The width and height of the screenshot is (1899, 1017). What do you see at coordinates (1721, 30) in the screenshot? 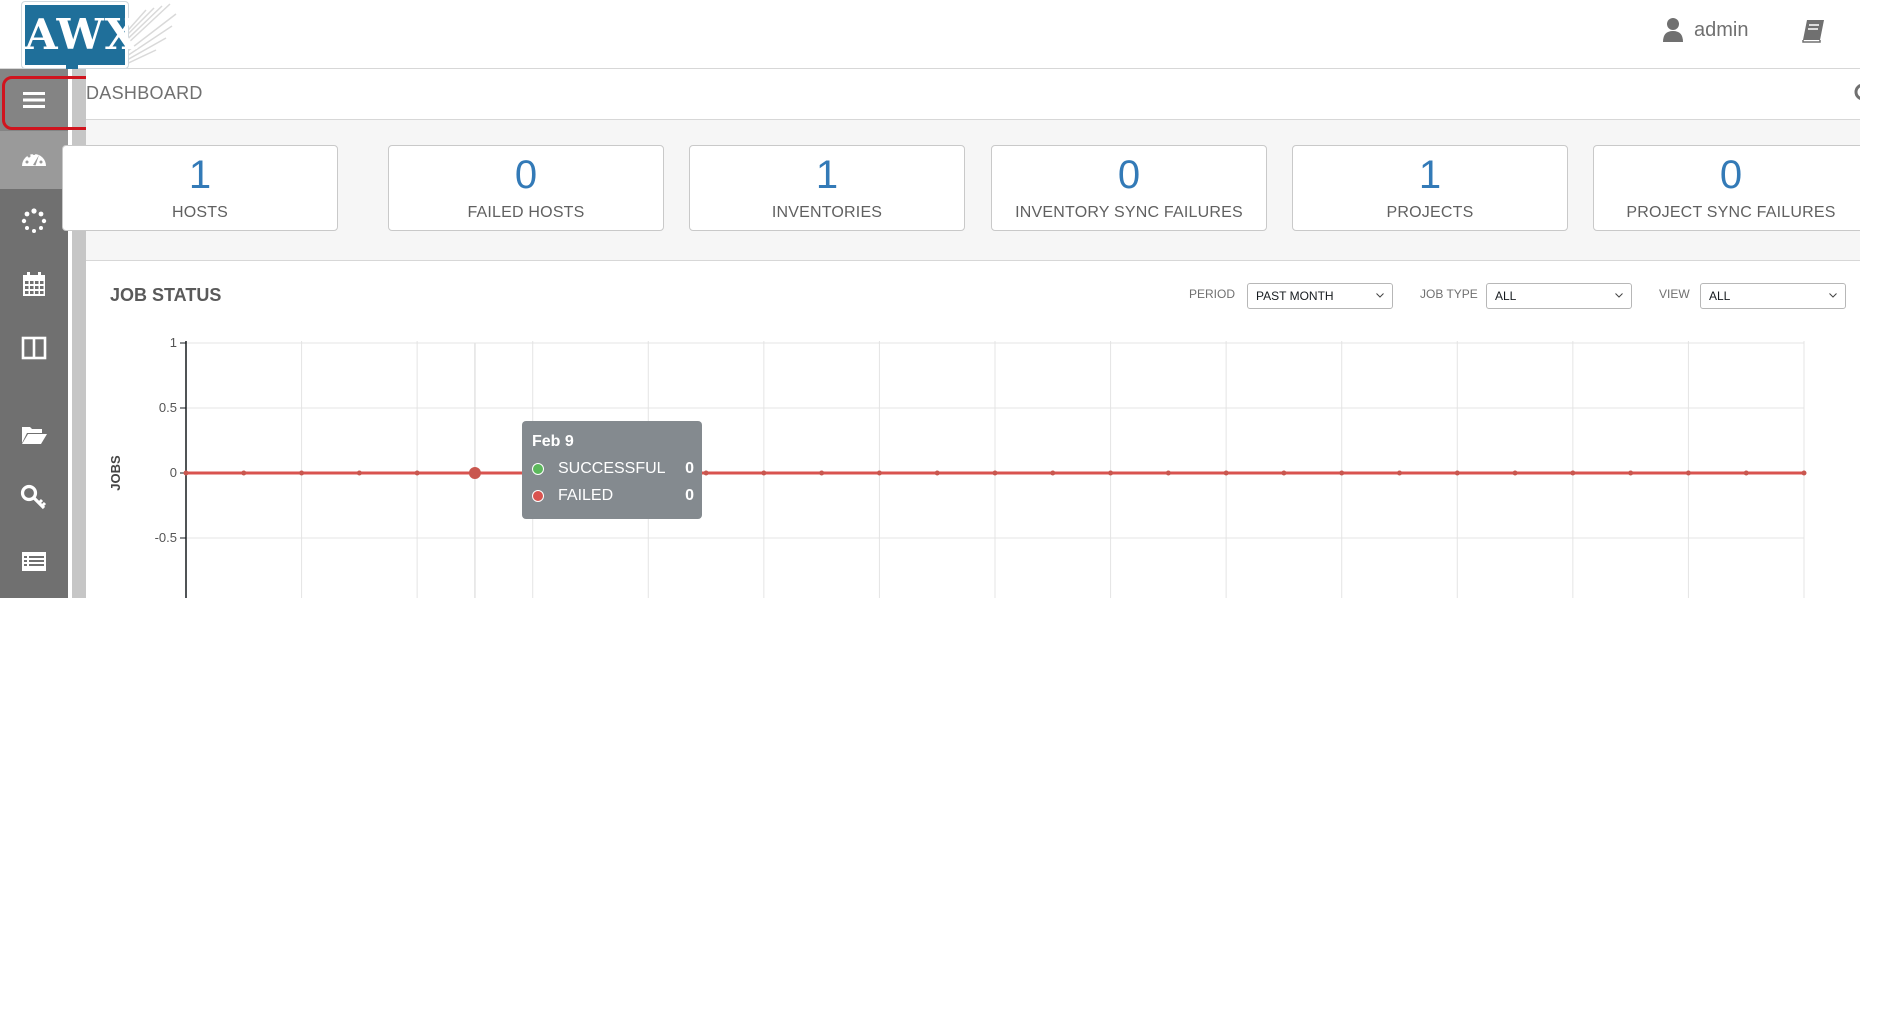
I see `user-name: admin` at bounding box center [1721, 30].